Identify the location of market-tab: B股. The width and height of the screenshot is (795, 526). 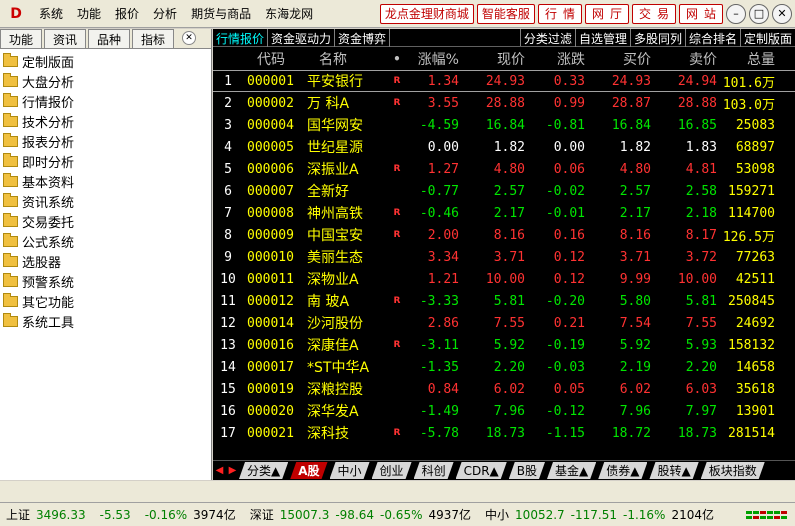
(527, 470).